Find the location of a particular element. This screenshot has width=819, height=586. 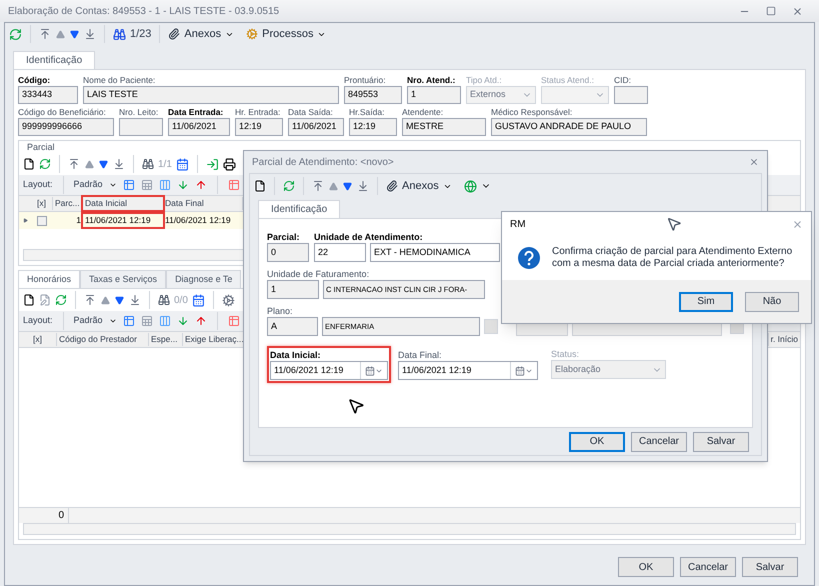

input-field: 22 is located at coordinates (340, 252).